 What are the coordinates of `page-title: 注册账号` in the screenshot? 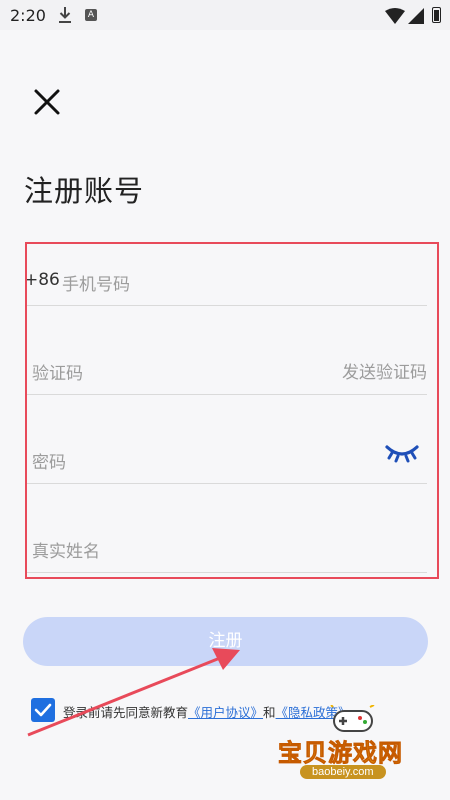 It's located at (84, 191).